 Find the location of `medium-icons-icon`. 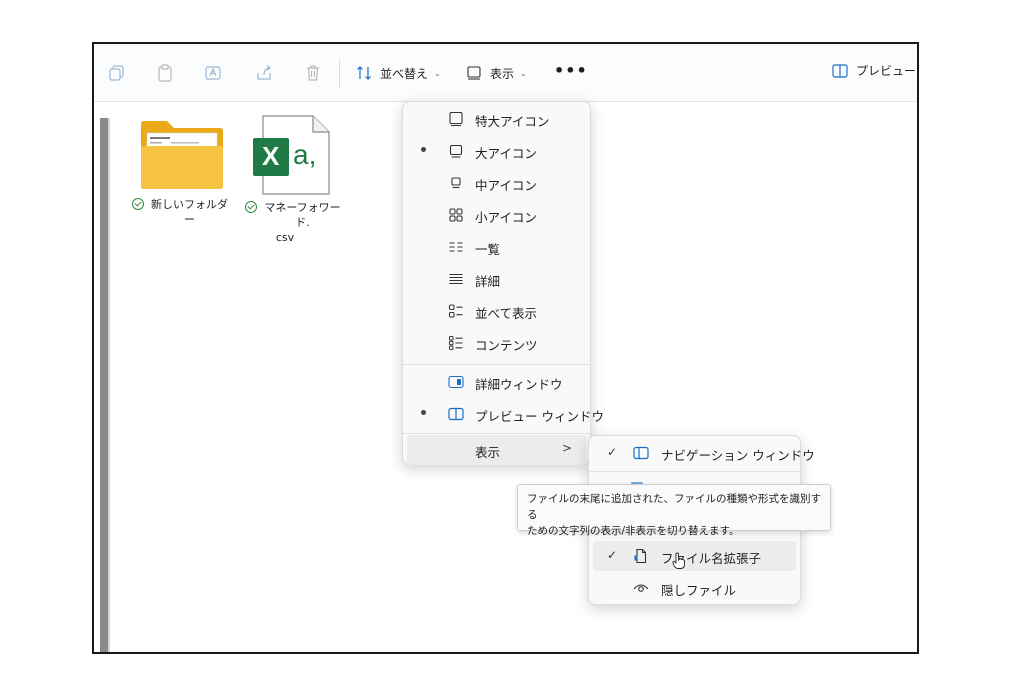

medium-icons-icon is located at coordinates (456, 183).